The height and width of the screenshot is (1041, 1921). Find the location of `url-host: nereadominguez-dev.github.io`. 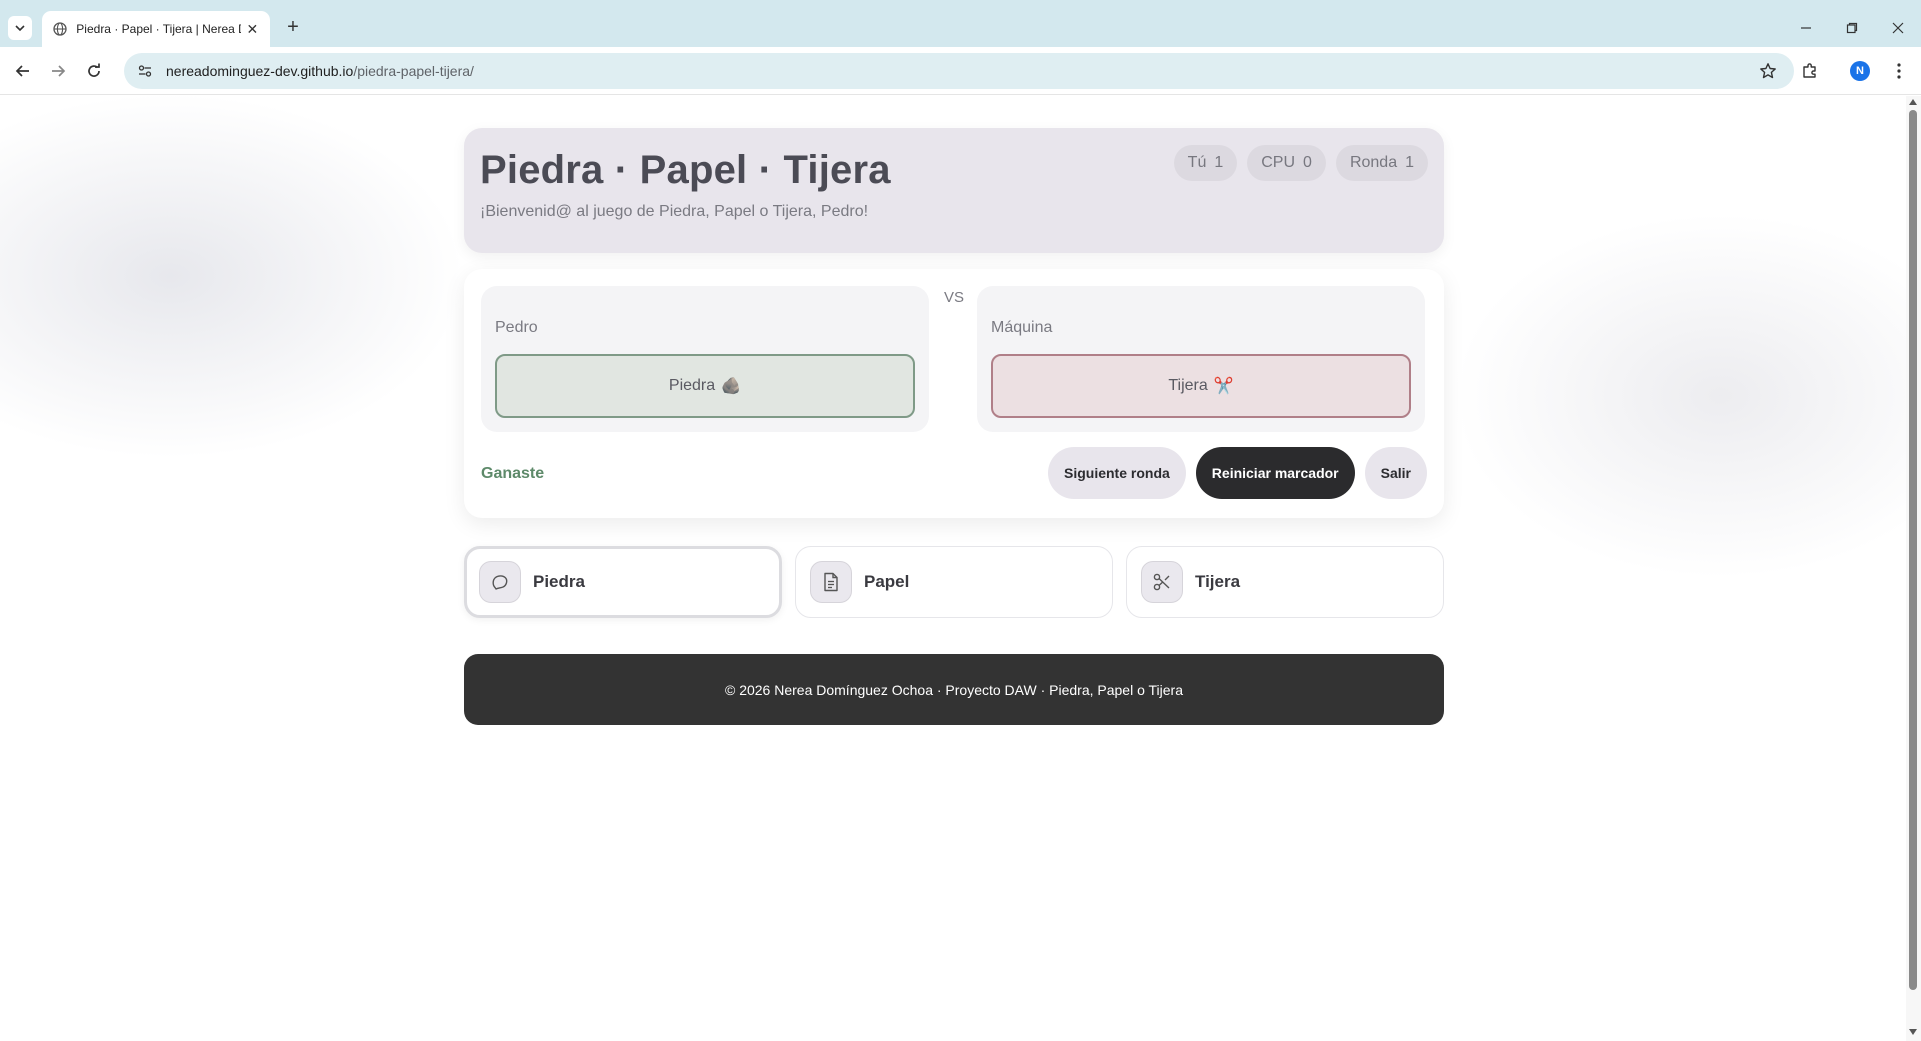

url-host: nereadominguez-dev.github.io is located at coordinates (260, 71).